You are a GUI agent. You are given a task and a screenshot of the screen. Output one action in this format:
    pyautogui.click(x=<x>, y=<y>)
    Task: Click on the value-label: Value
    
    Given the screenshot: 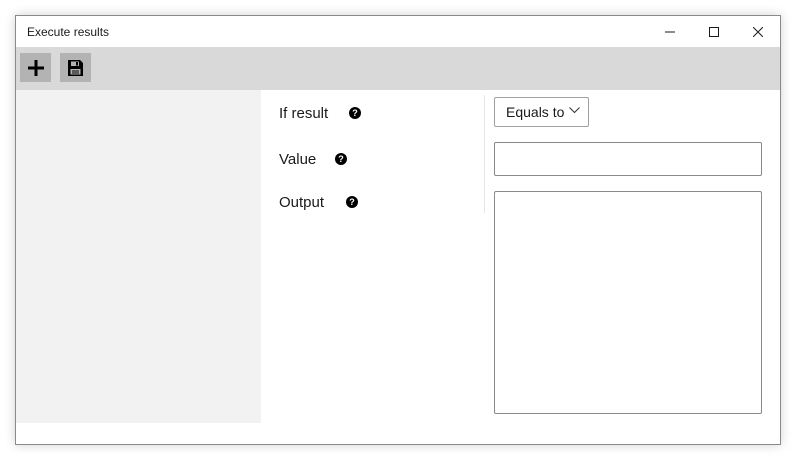 What is the action you would take?
    pyautogui.click(x=298, y=159)
    